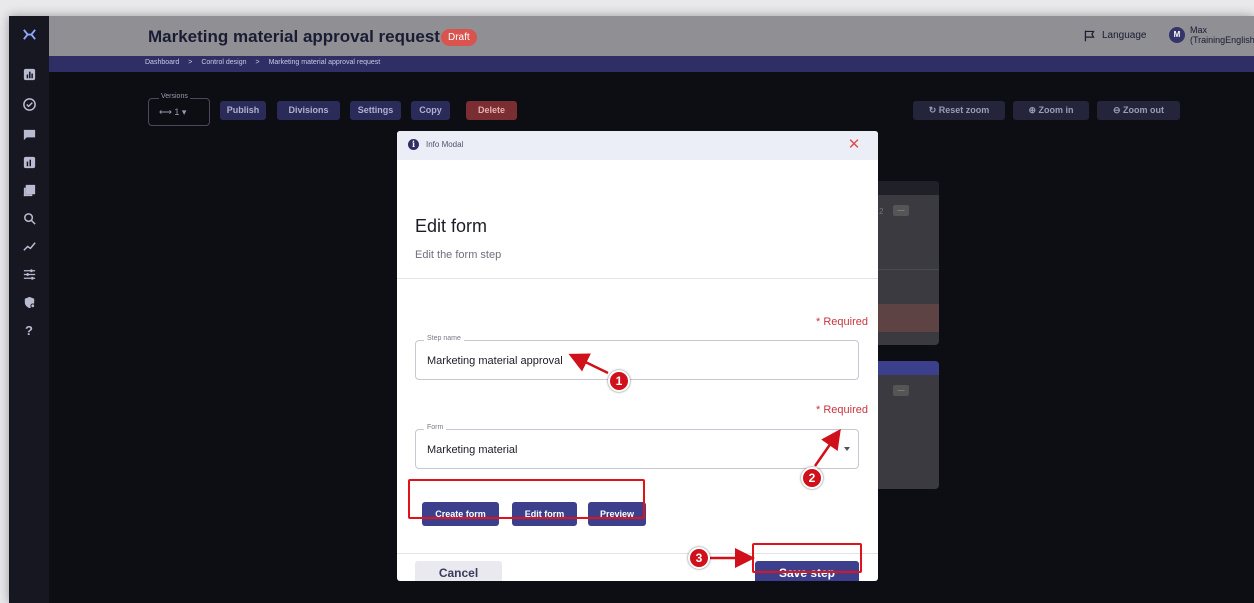  I want to click on user-name: Max, so click(1199, 30).